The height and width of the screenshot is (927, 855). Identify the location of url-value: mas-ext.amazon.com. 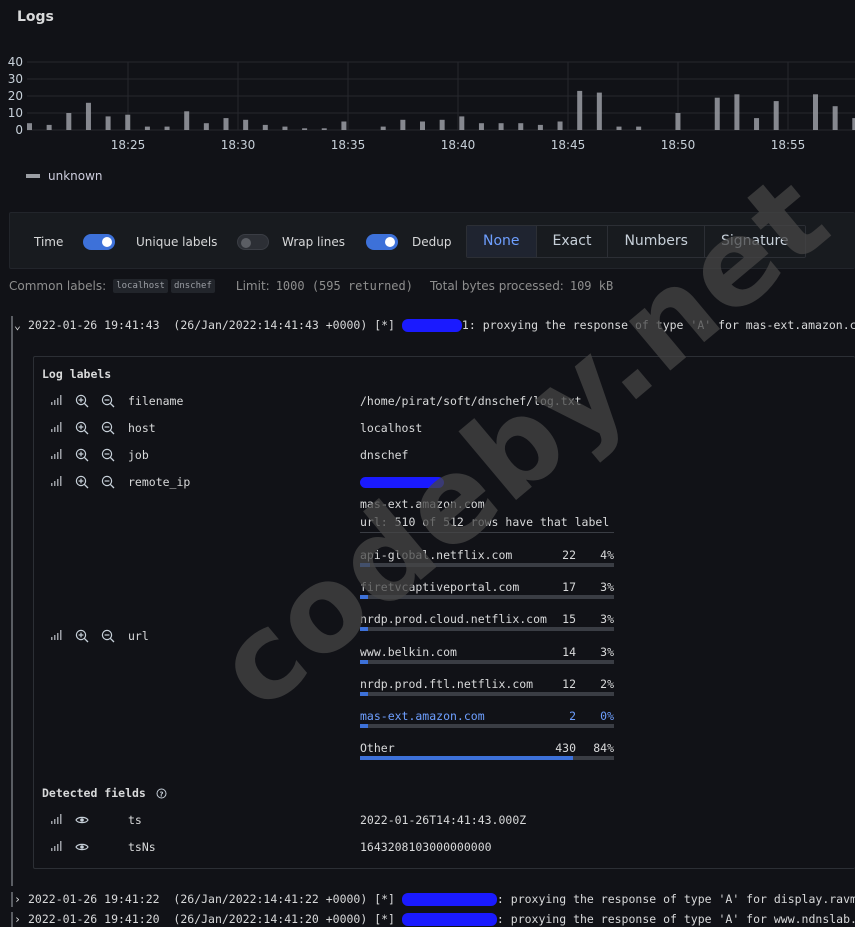
(422, 504).